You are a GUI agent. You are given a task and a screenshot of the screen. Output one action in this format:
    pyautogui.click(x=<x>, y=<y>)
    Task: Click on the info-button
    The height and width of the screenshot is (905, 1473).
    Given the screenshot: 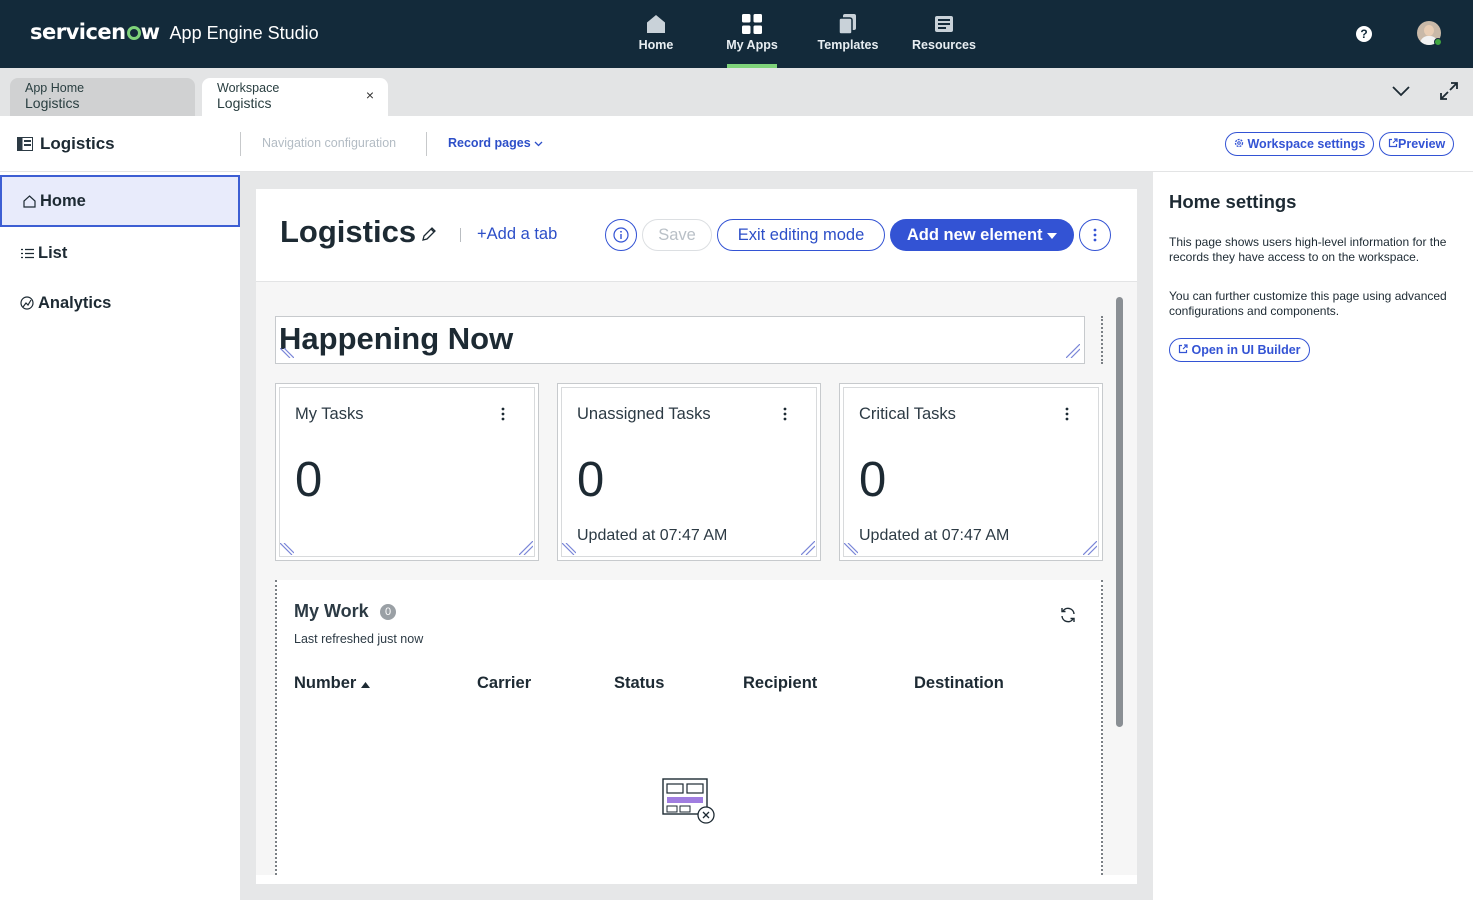 What is the action you would take?
    pyautogui.click(x=621, y=235)
    